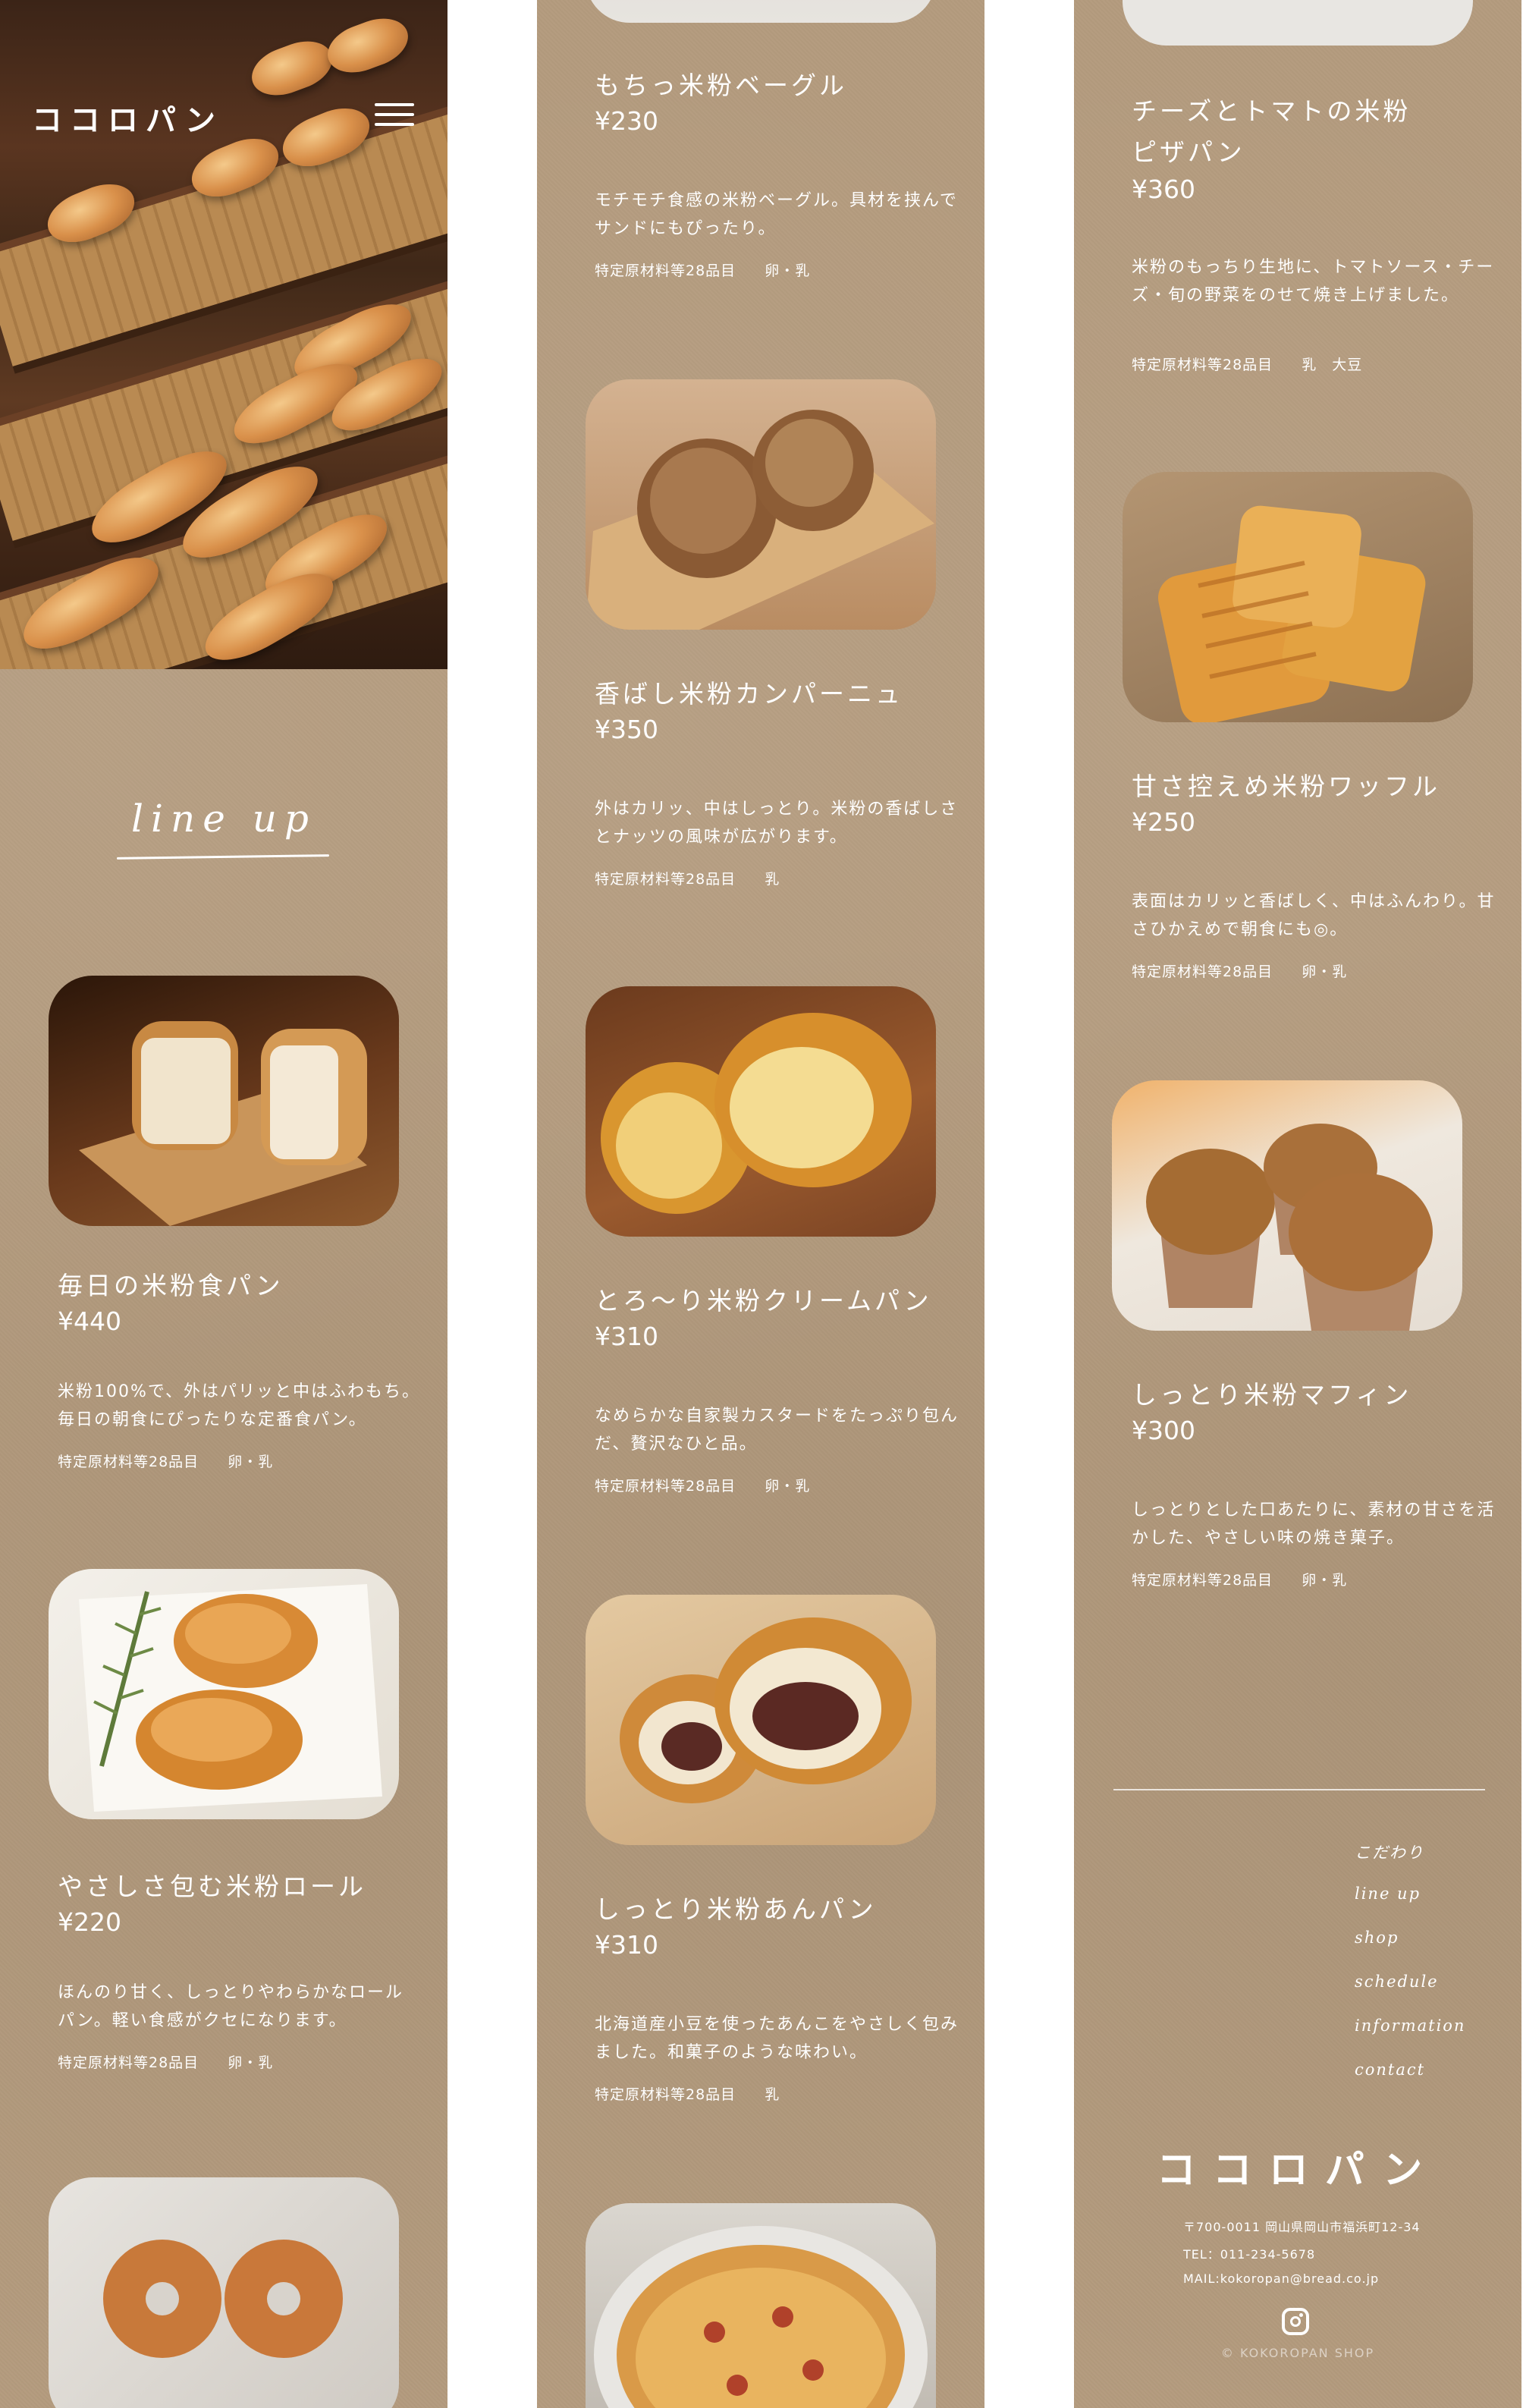 This screenshot has height=2408, width=1523. Describe the element at coordinates (1410, 2026) in the screenshot. I see `footer-nav-information: information` at that location.